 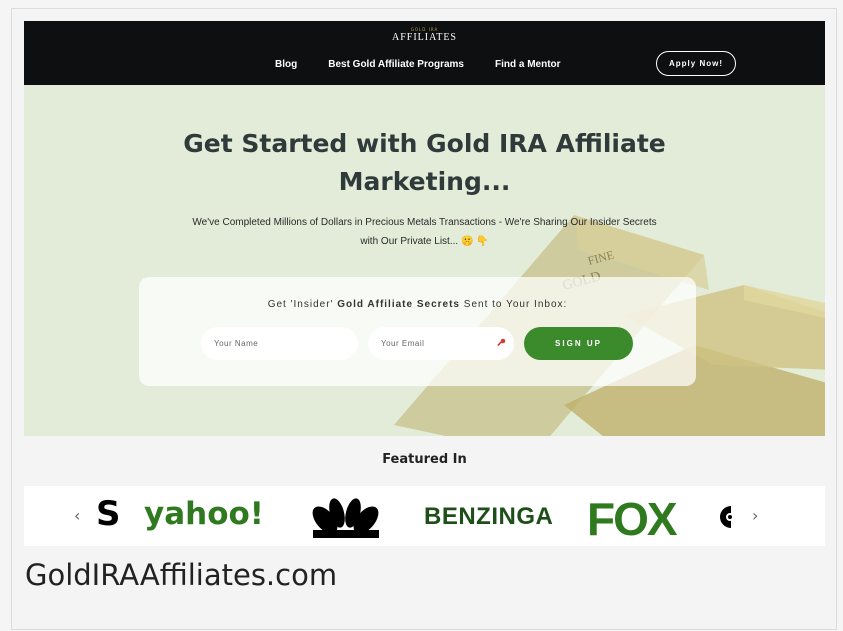 I want to click on name-placeholder: Your Name, so click(x=236, y=343).